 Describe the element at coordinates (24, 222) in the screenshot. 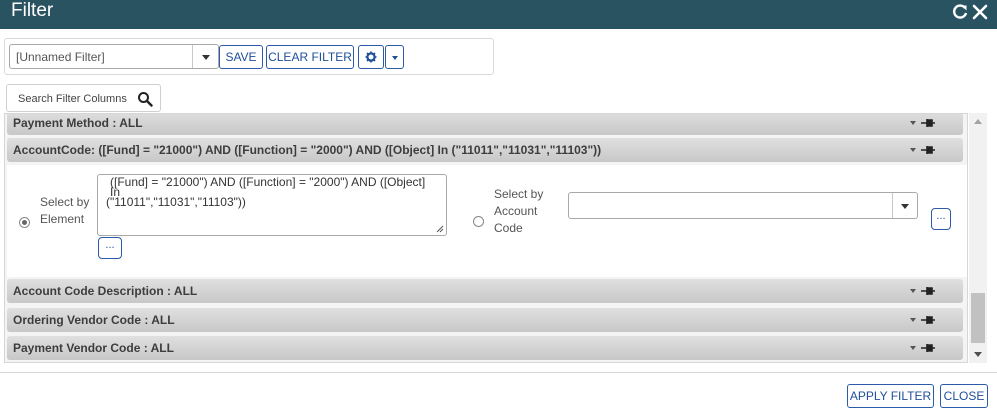

I see `select-by-element-radio` at that location.